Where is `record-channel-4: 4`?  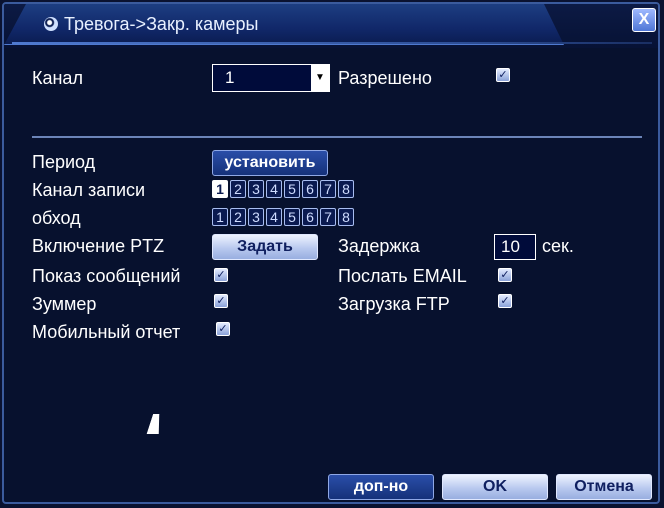 record-channel-4: 4 is located at coordinates (274, 189).